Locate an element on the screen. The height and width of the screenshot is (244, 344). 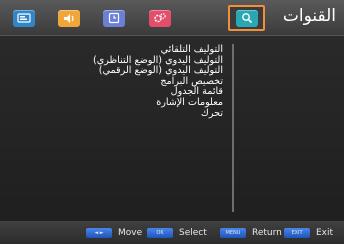
exit-key-icon: EXIT is located at coordinates (297, 233).